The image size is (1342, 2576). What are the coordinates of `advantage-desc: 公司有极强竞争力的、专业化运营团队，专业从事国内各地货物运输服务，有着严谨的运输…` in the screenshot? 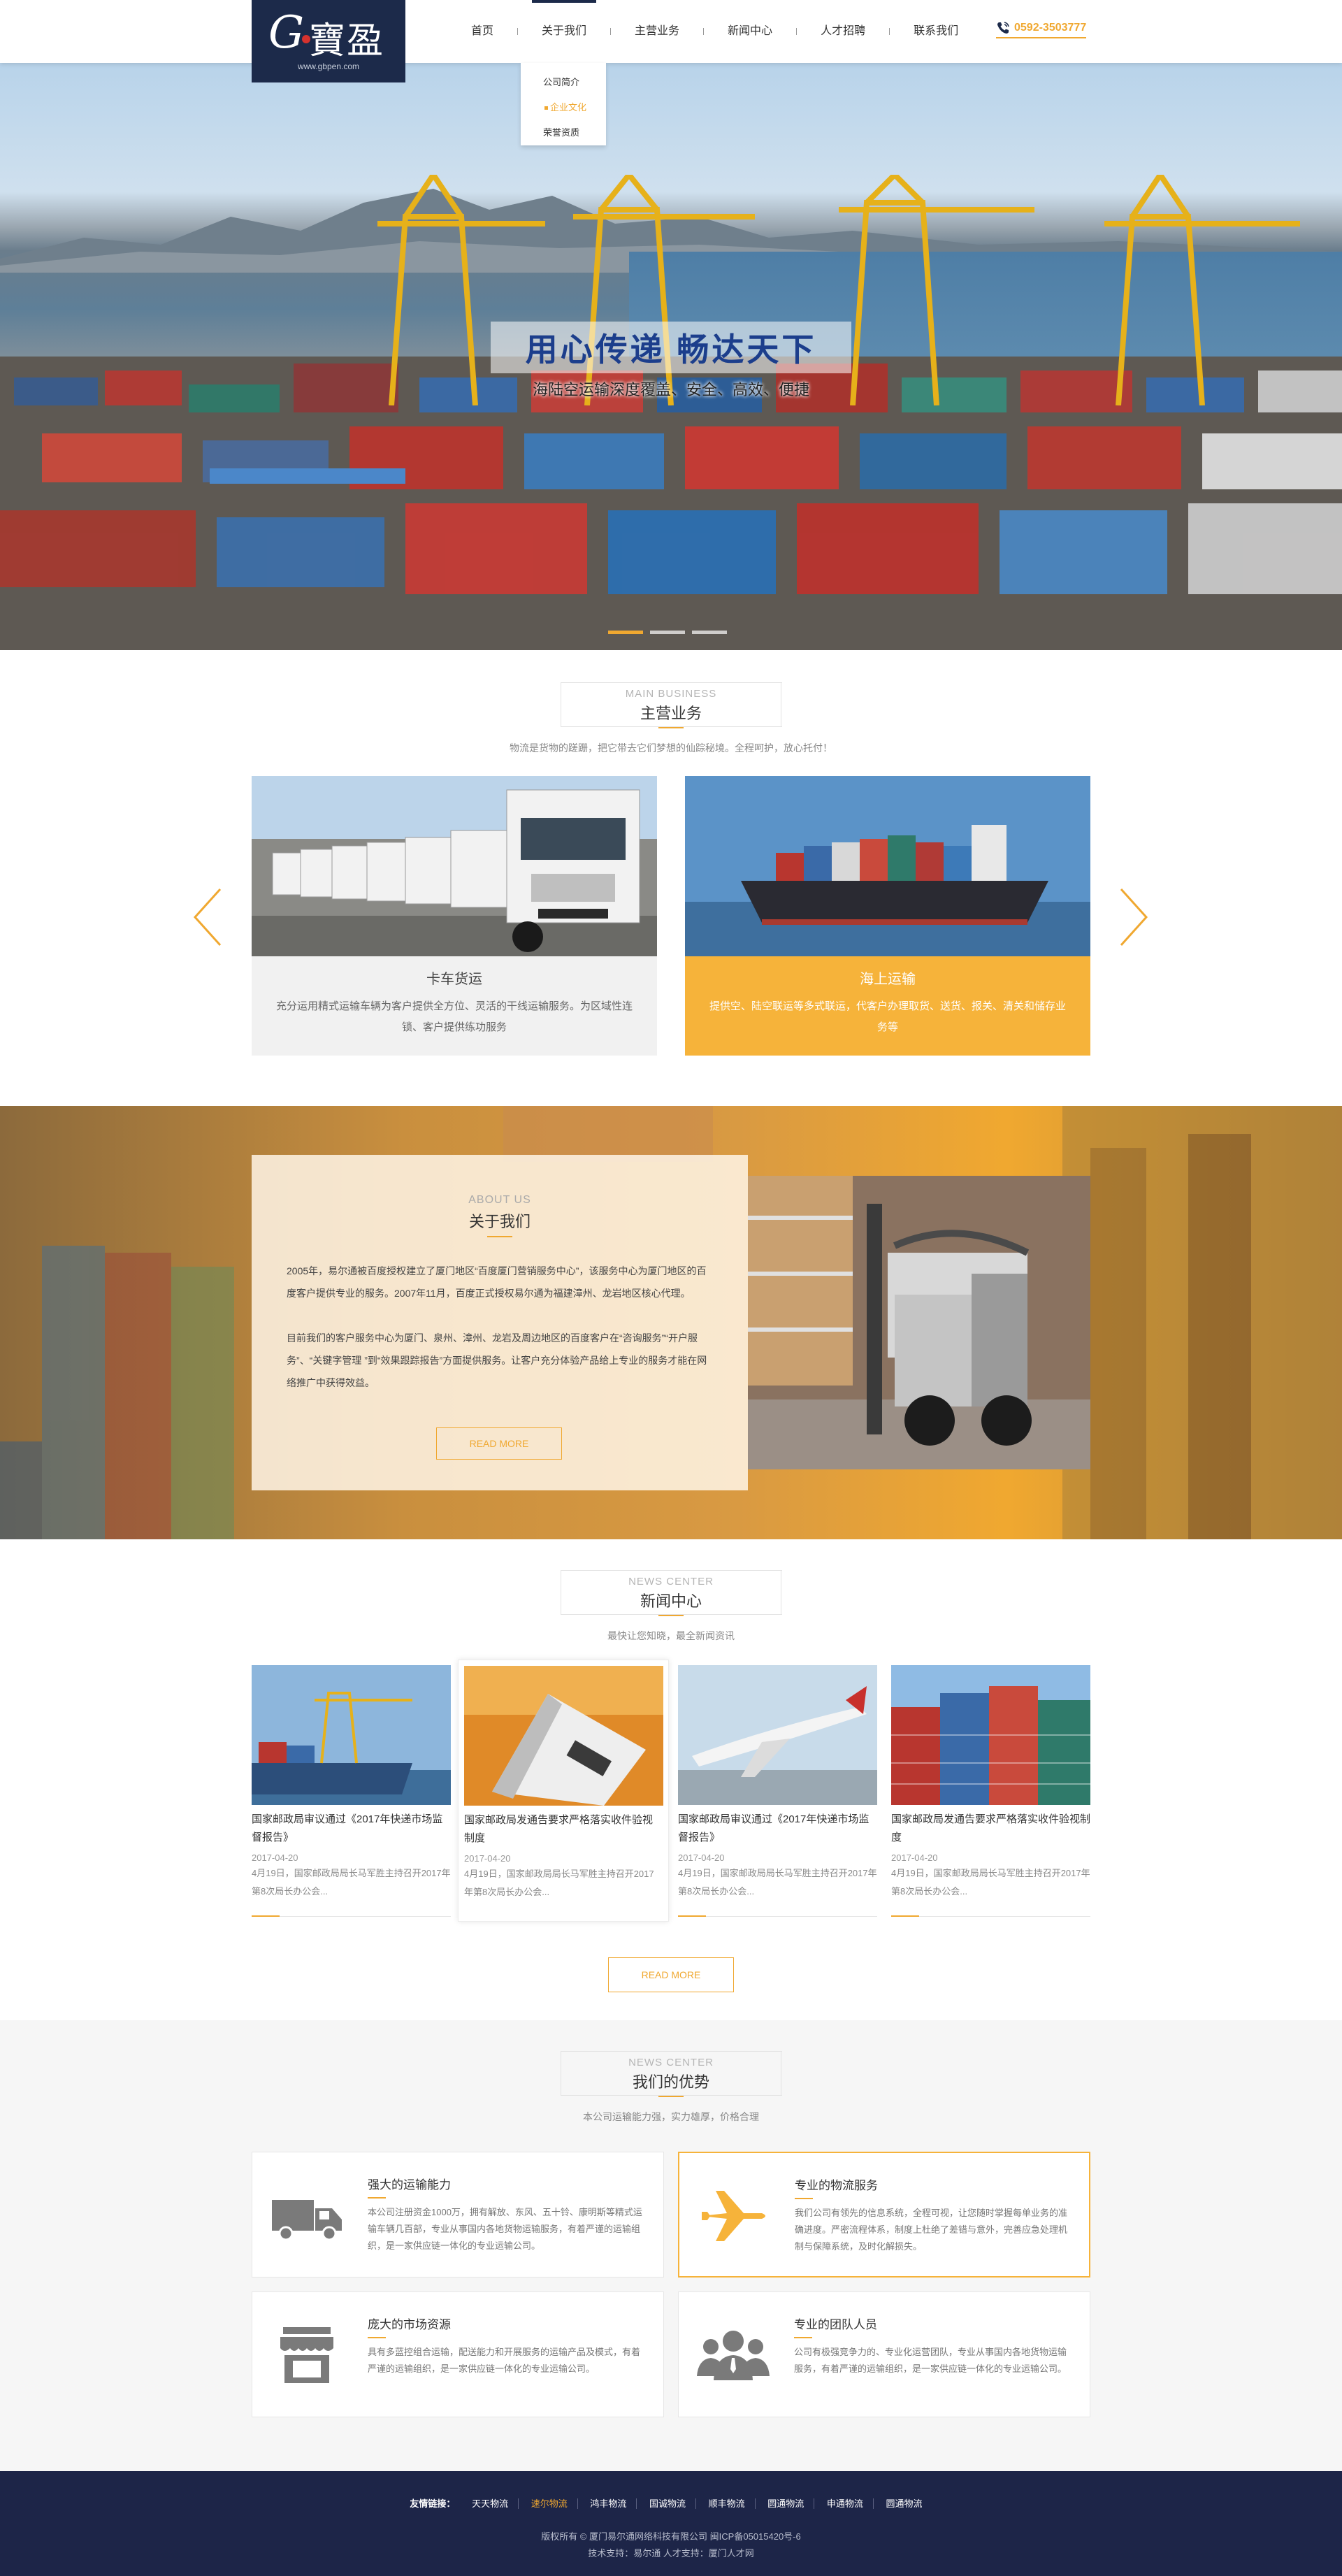 It's located at (931, 2360).